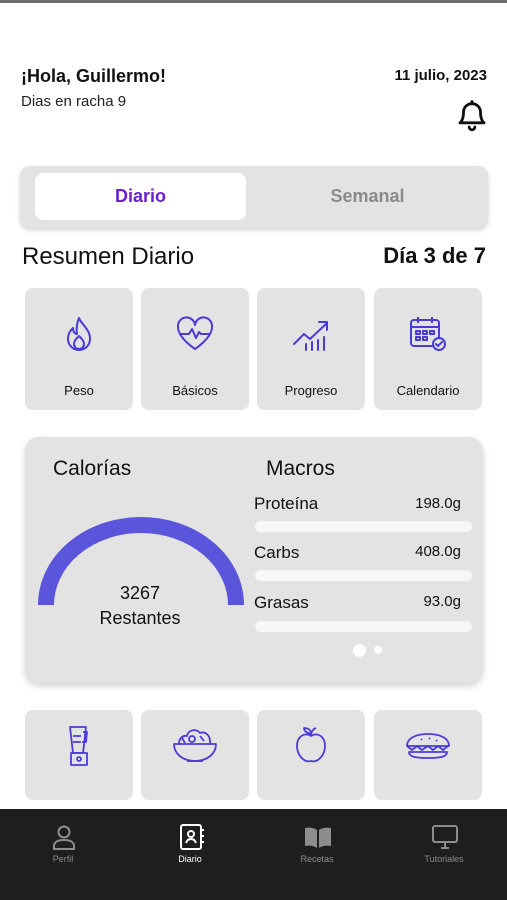  Describe the element at coordinates (94, 76) in the screenshot. I see `greeting-text: ¡Hola, Guillermo!` at that location.